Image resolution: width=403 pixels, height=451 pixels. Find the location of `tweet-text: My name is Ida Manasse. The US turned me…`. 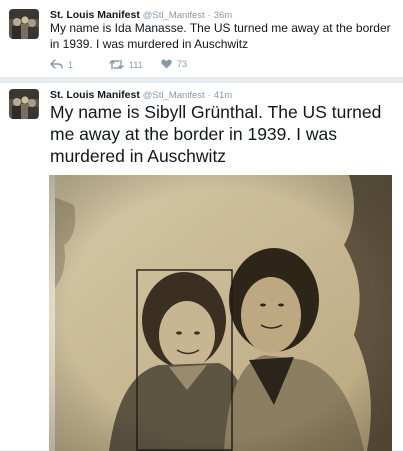

tweet-text: My name is Ida Manasse. The US turned me… is located at coordinates (220, 36).